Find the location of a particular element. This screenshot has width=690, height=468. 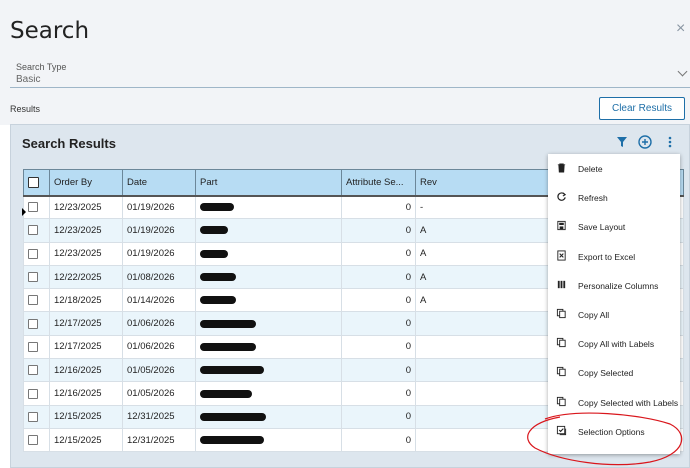

menu-item-copy-all-with-labels: Copy All with Labels is located at coordinates (614, 343).